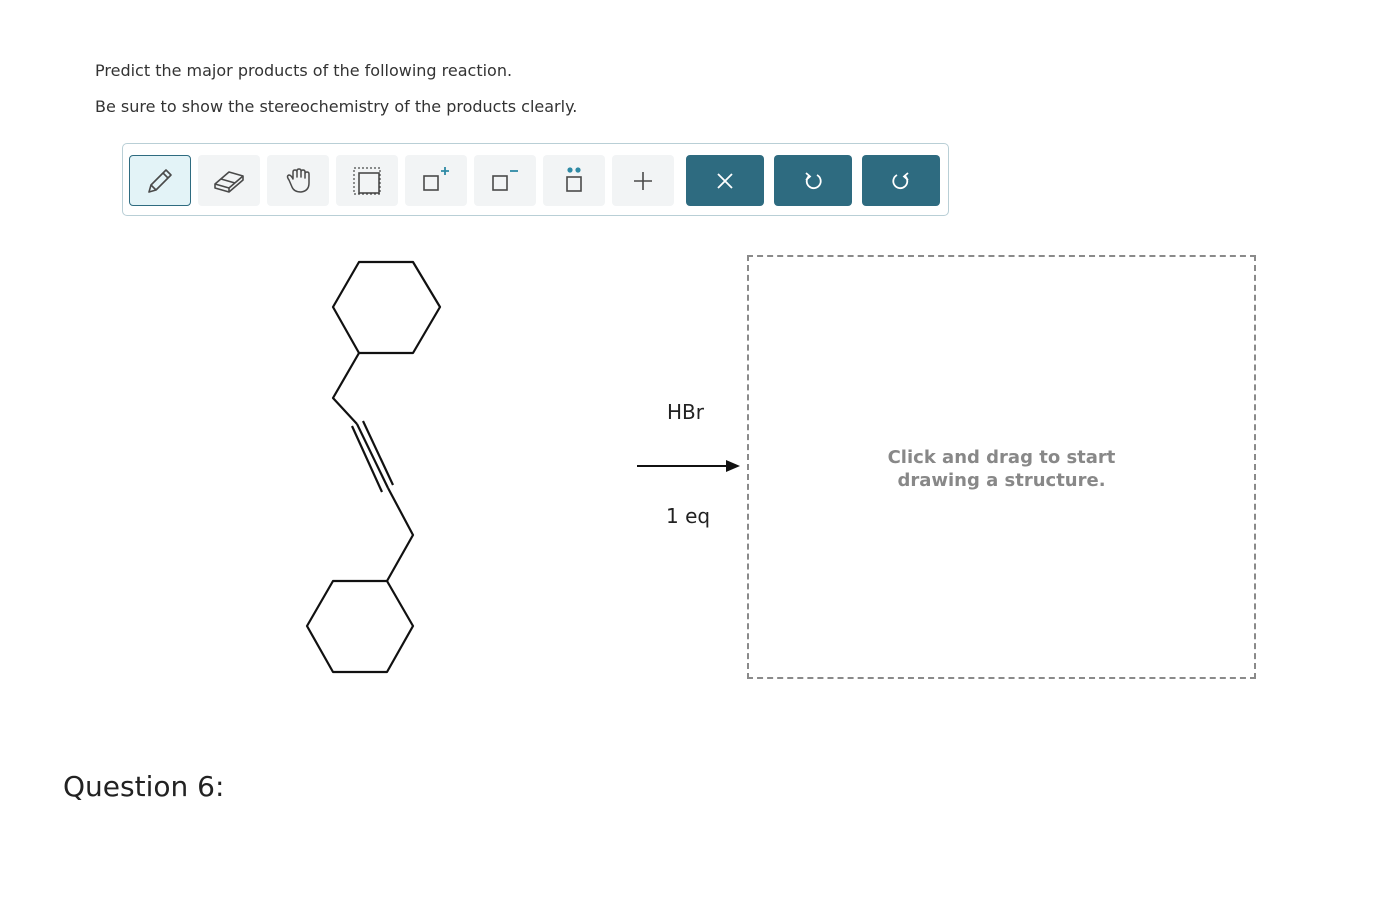 This screenshot has height=918, width=1378. Describe the element at coordinates (345, 388) in the screenshot. I see `top-methylene-bond` at that location.